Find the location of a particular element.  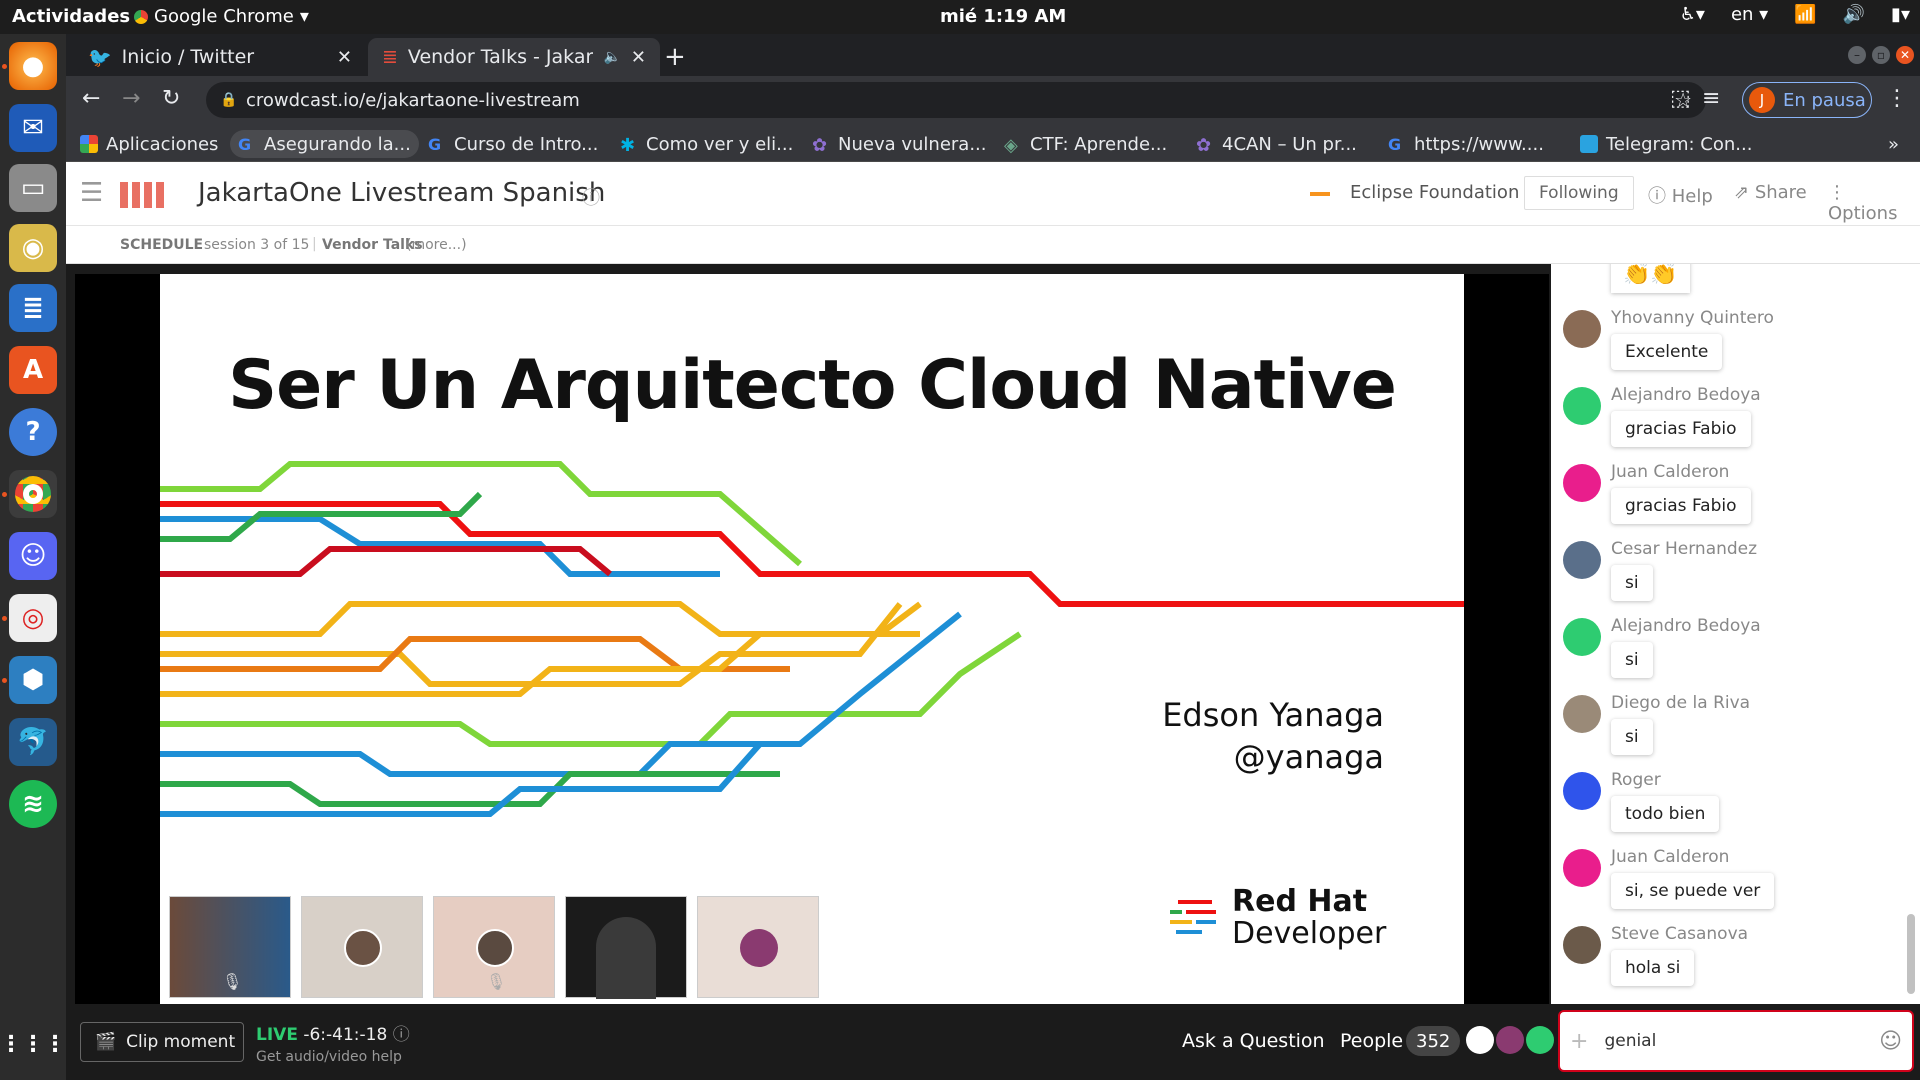

scrollbar-thumb is located at coordinates (1911, 954).